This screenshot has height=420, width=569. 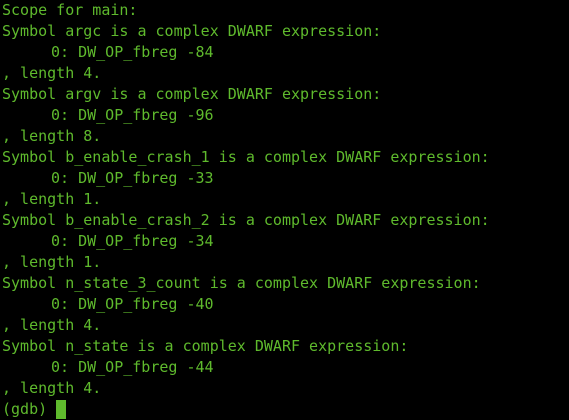 What do you see at coordinates (132, 52) in the screenshot?
I see `output-line: 0: DW_OP_fbreg -84` at bounding box center [132, 52].